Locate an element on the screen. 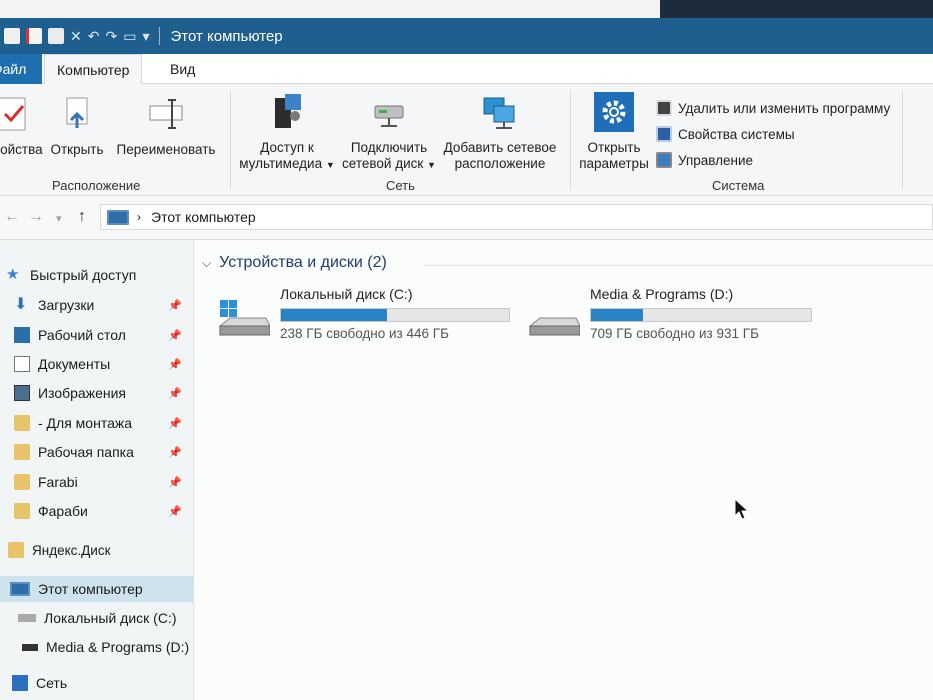 This screenshot has height=700, width=933. open-settings-label-2: параметры is located at coordinates (614, 163).